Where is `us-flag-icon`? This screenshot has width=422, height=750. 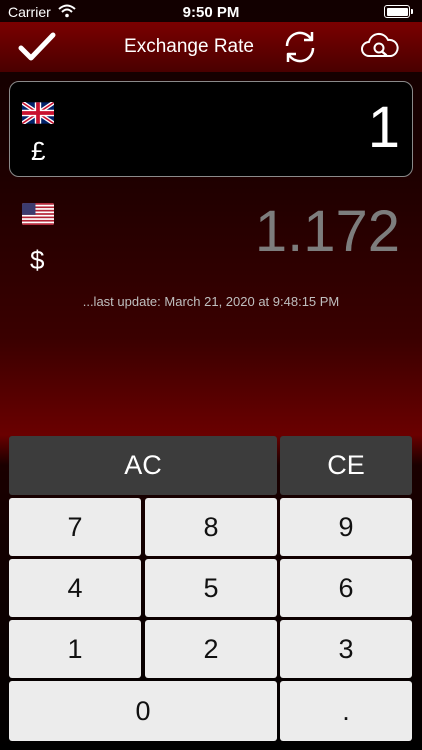 us-flag-icon is located at coordinates (38, 214).